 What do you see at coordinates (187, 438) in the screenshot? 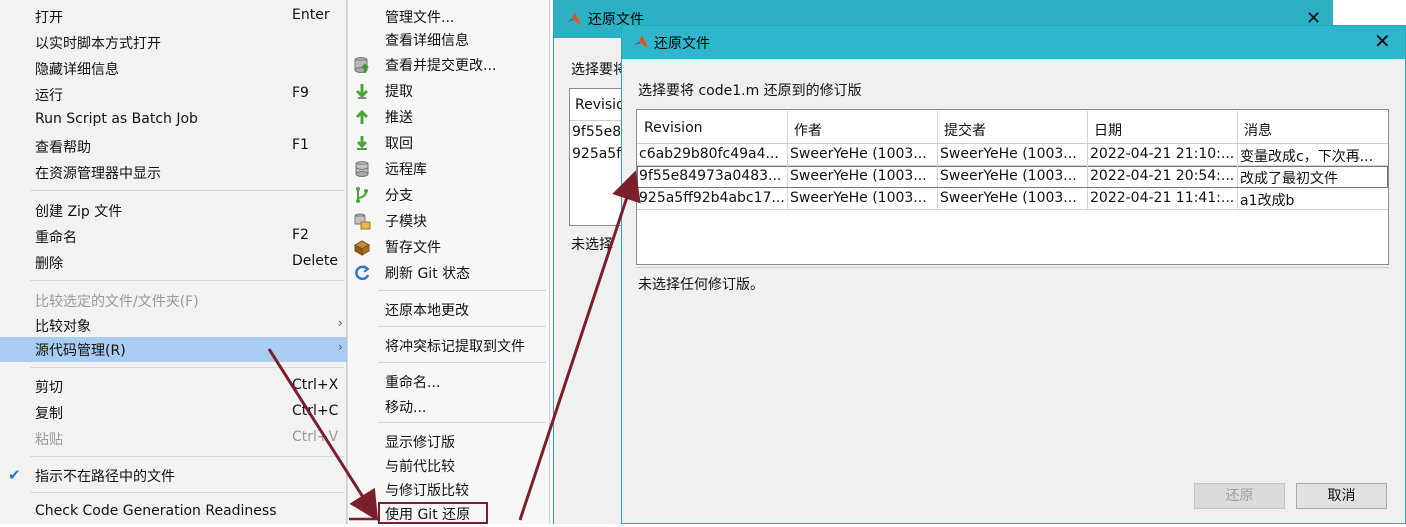
I see `menu-item-paste: 粘贴 Ctrl+V` at bounding box center [187, 438].